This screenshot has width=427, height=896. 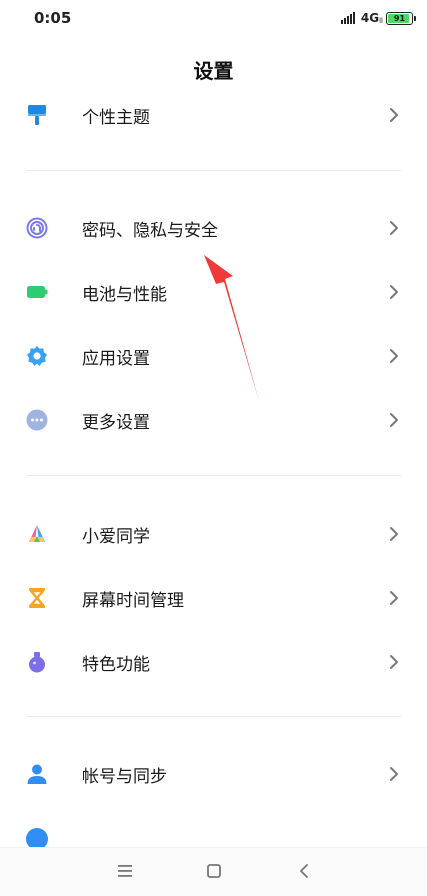 I want to click on battery-icon, so click(x=37, y=292).